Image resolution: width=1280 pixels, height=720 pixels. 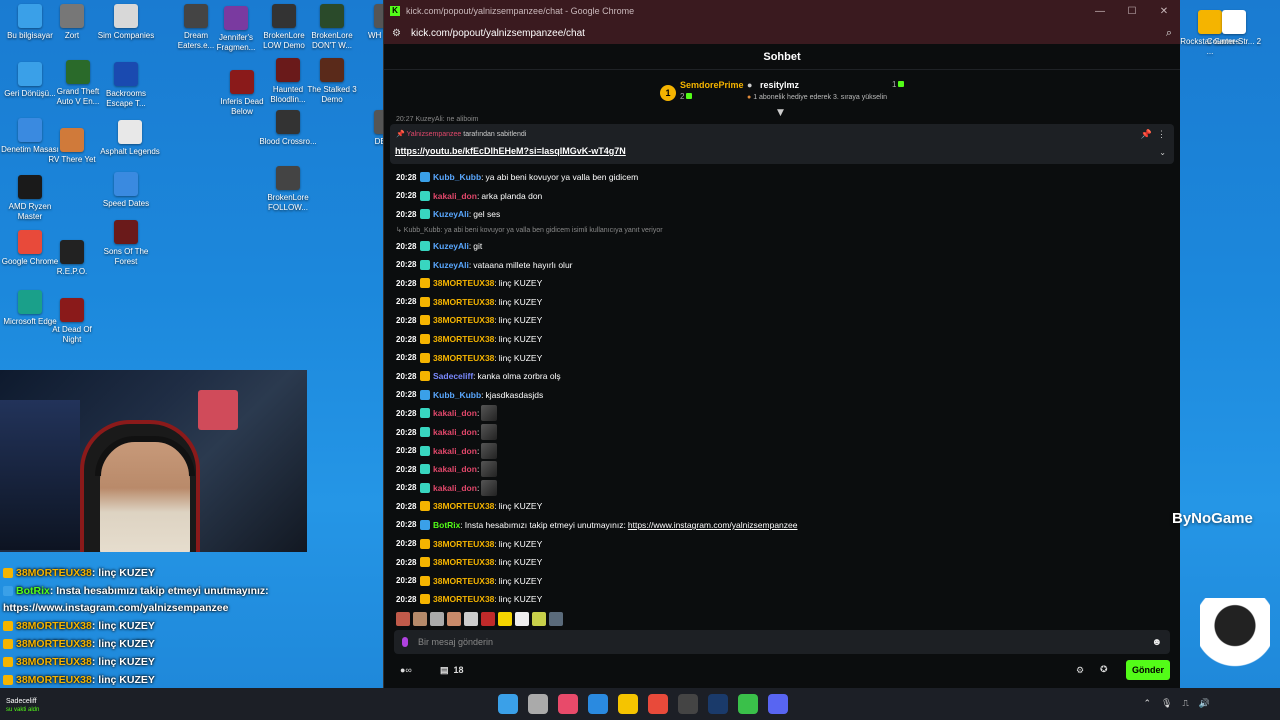 What do you see at coordinates (1100, 11) in the screenshot?
I see `minimize-button: —` at bounding box center [1100, 11].